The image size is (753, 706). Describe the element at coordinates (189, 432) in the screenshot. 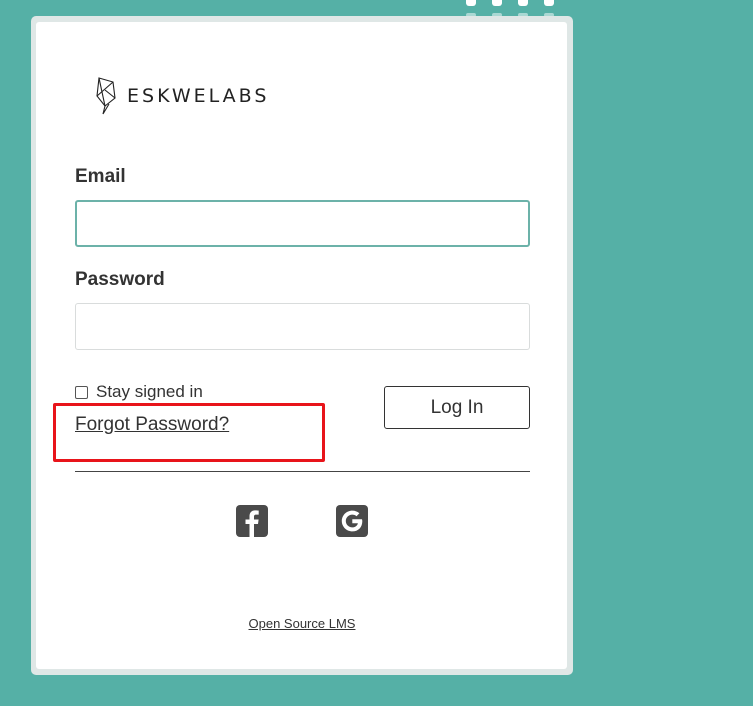

I see `highlight-annotation` at that location.